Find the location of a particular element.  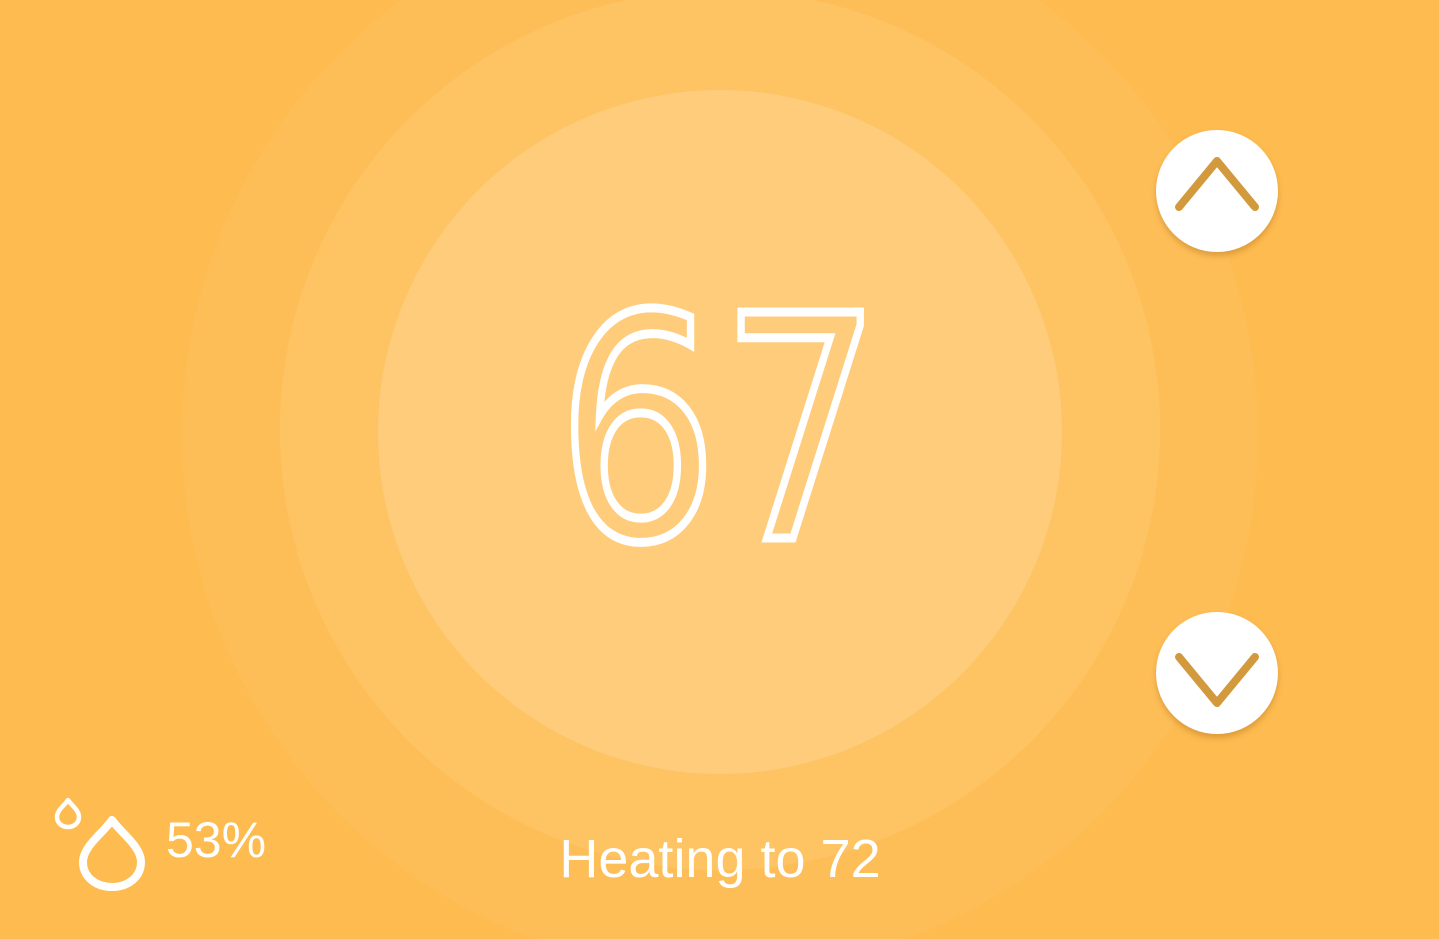

increase-temperature-button is located at coordinates (1217, 191).